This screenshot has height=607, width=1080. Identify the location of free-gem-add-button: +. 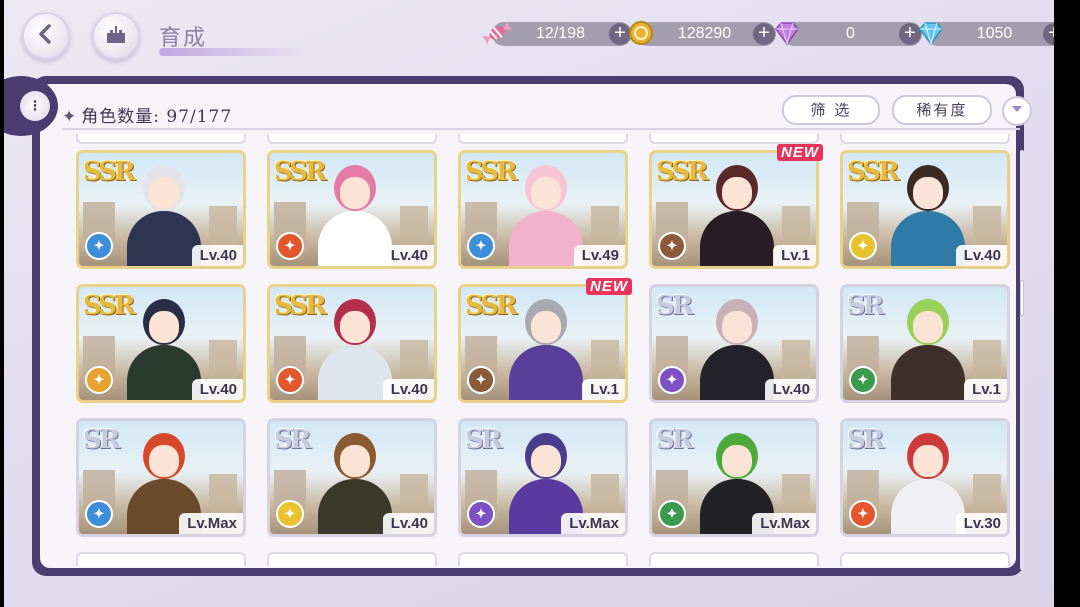
(1048, 34).